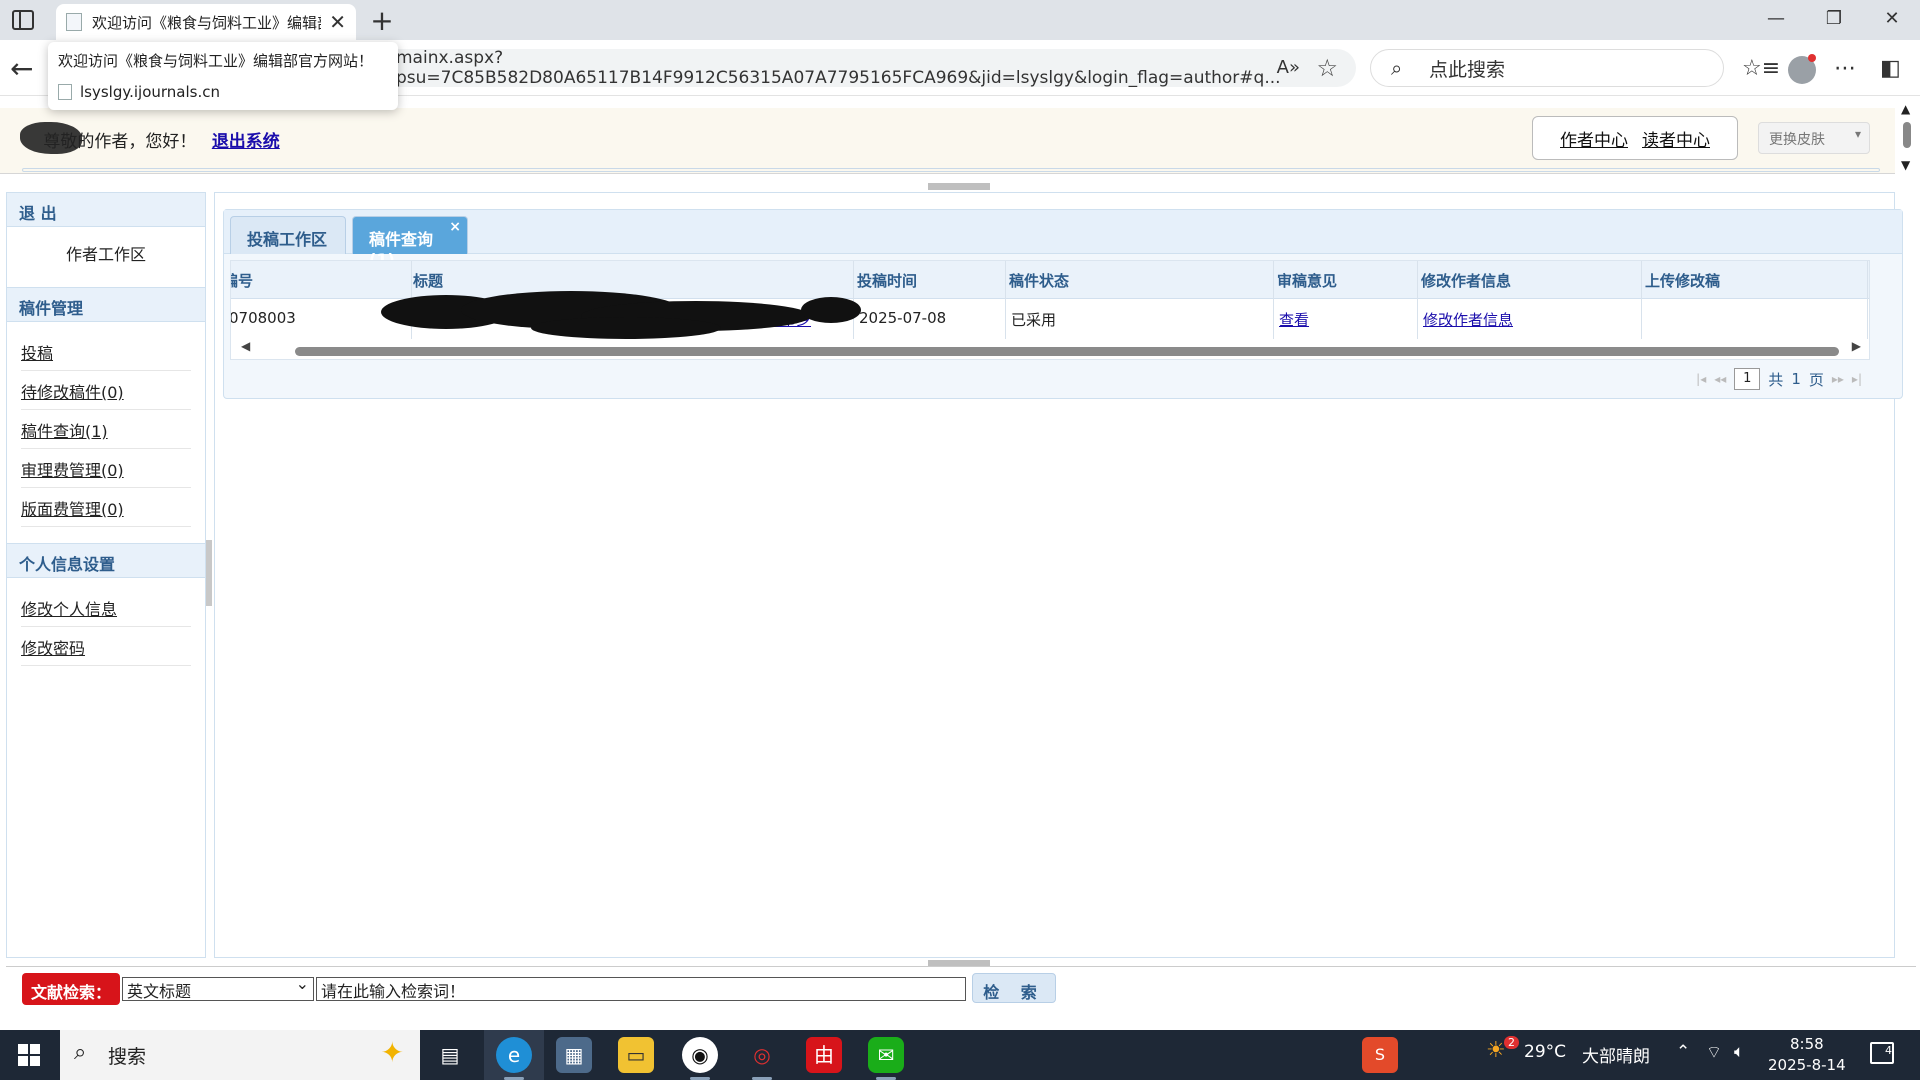  Describe the element at coordinates (106, 607) in the screenshot. I see `sidebar-item-edit-profile: 修改个人信息` at that location.